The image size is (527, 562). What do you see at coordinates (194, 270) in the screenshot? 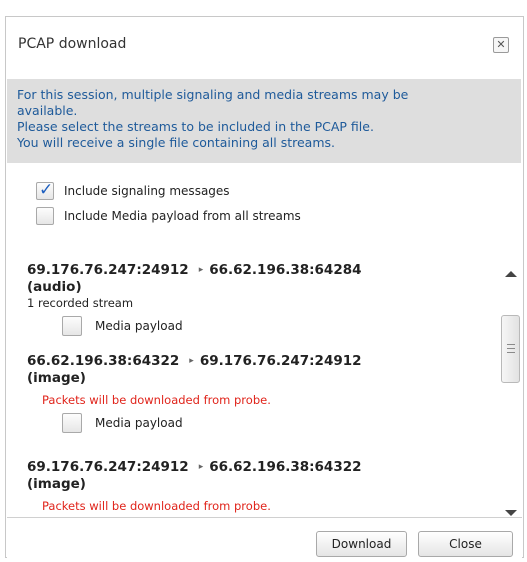
I see `stream-endpoints: 69.176.76.247:24912 ▸ 66.62.196.38:64284` at bounding box center [194, 270].